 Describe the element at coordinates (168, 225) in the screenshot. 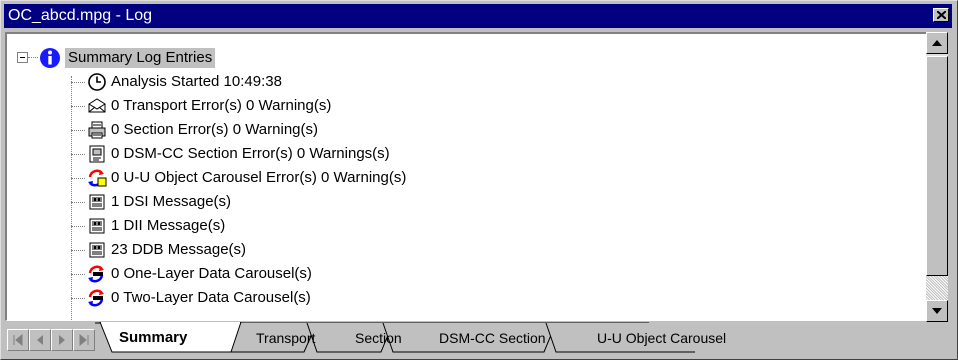

I see `tree-item-label: 1 DII Message(s)` at that location.